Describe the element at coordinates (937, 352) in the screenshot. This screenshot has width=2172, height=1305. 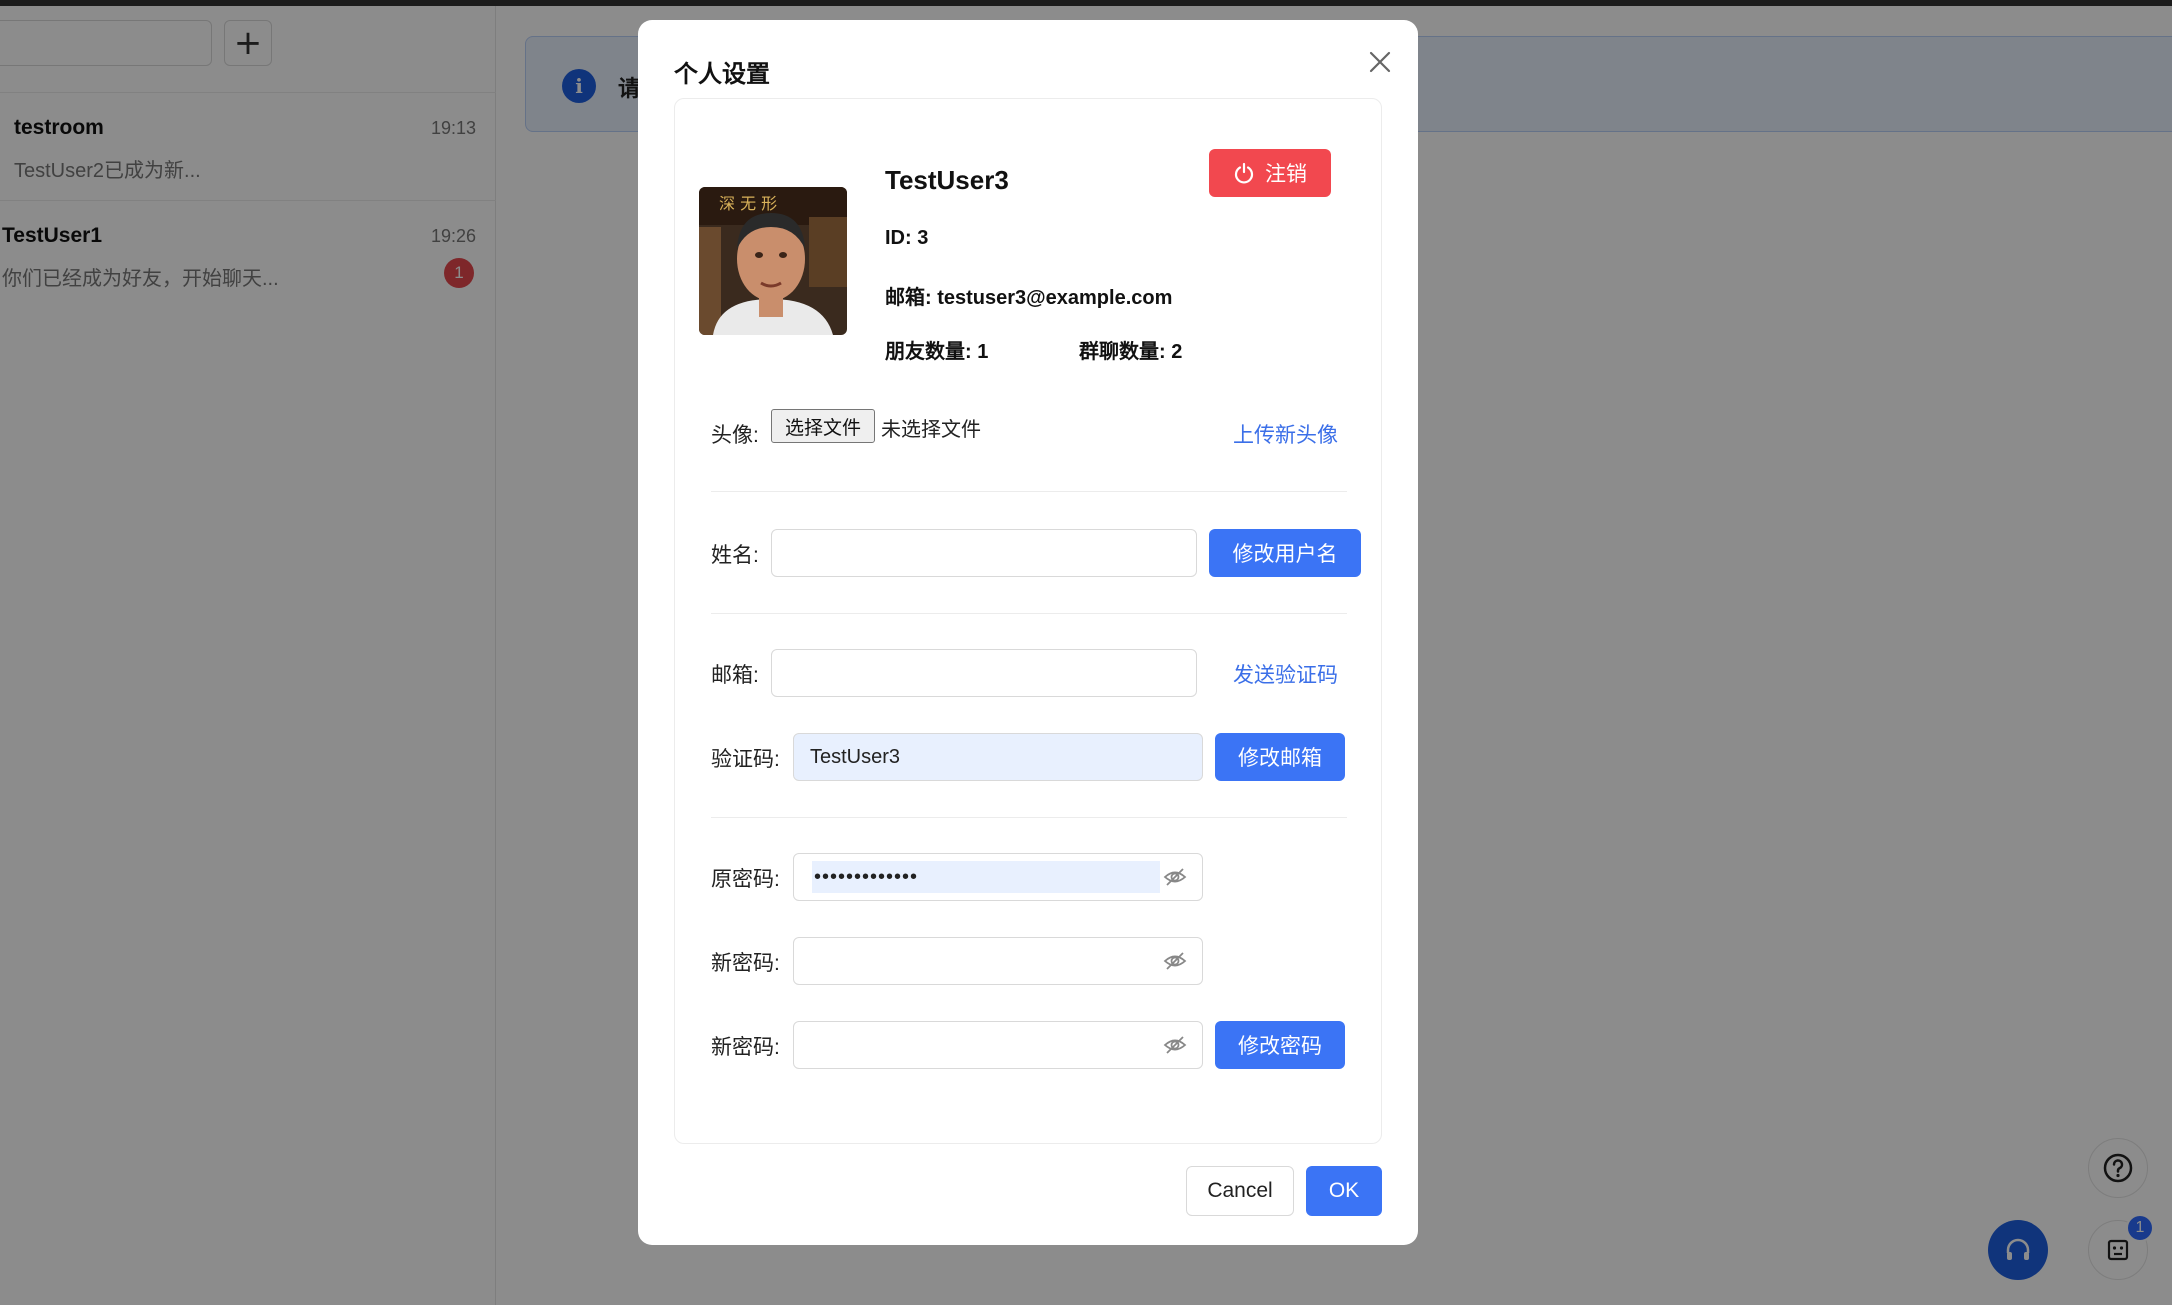
I see `profile-friend-count: 朋友数量: 1` at that location.